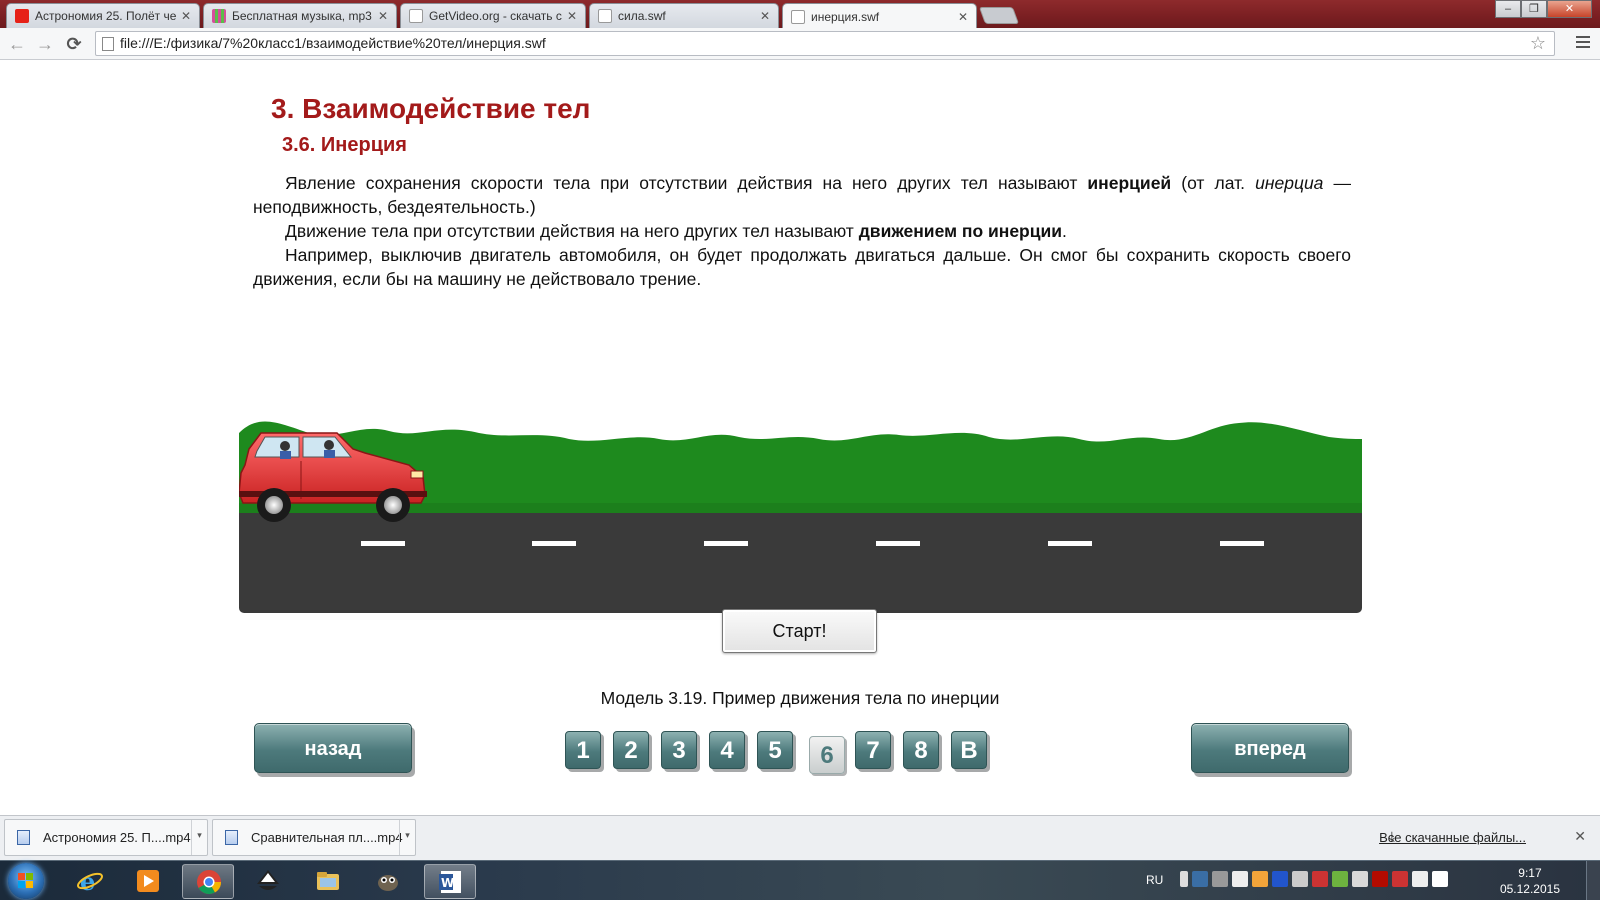  What do you see at coordinates (1280, 879) in the screenshot?
I see `n-app-icon` at bounding box center [1280, 879].